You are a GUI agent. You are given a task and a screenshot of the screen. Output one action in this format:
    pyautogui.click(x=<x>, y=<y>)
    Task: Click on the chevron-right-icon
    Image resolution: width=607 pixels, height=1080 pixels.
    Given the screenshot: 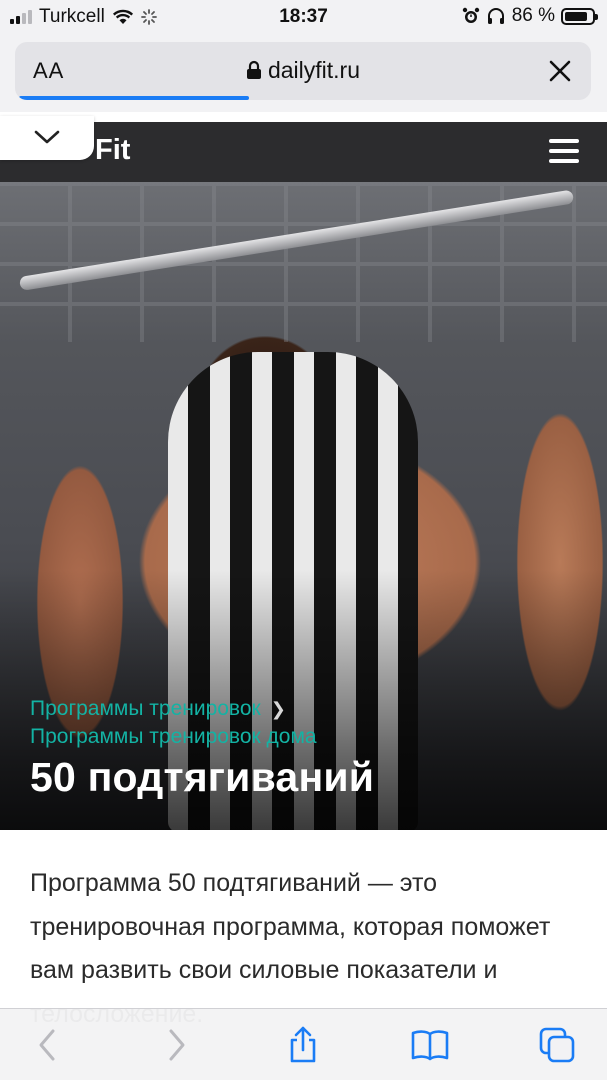 What is the action you would take?
    pyautogui.click(x=177, y=1045)
    